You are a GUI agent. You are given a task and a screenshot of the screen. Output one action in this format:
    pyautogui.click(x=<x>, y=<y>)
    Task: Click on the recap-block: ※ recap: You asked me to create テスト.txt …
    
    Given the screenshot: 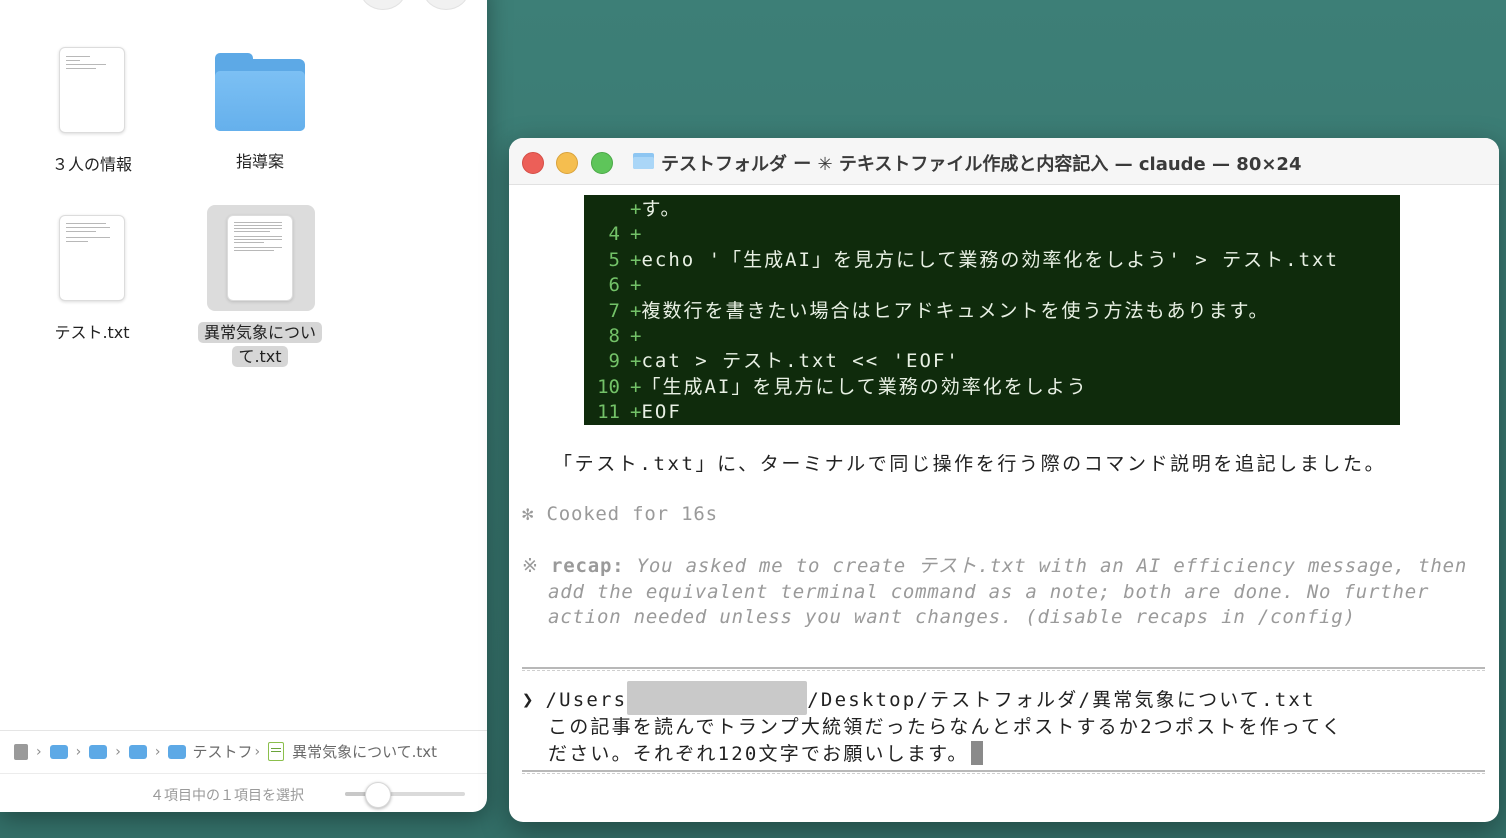 What is the action you would take?
    pyautogui.click(x=994, y=592)
    